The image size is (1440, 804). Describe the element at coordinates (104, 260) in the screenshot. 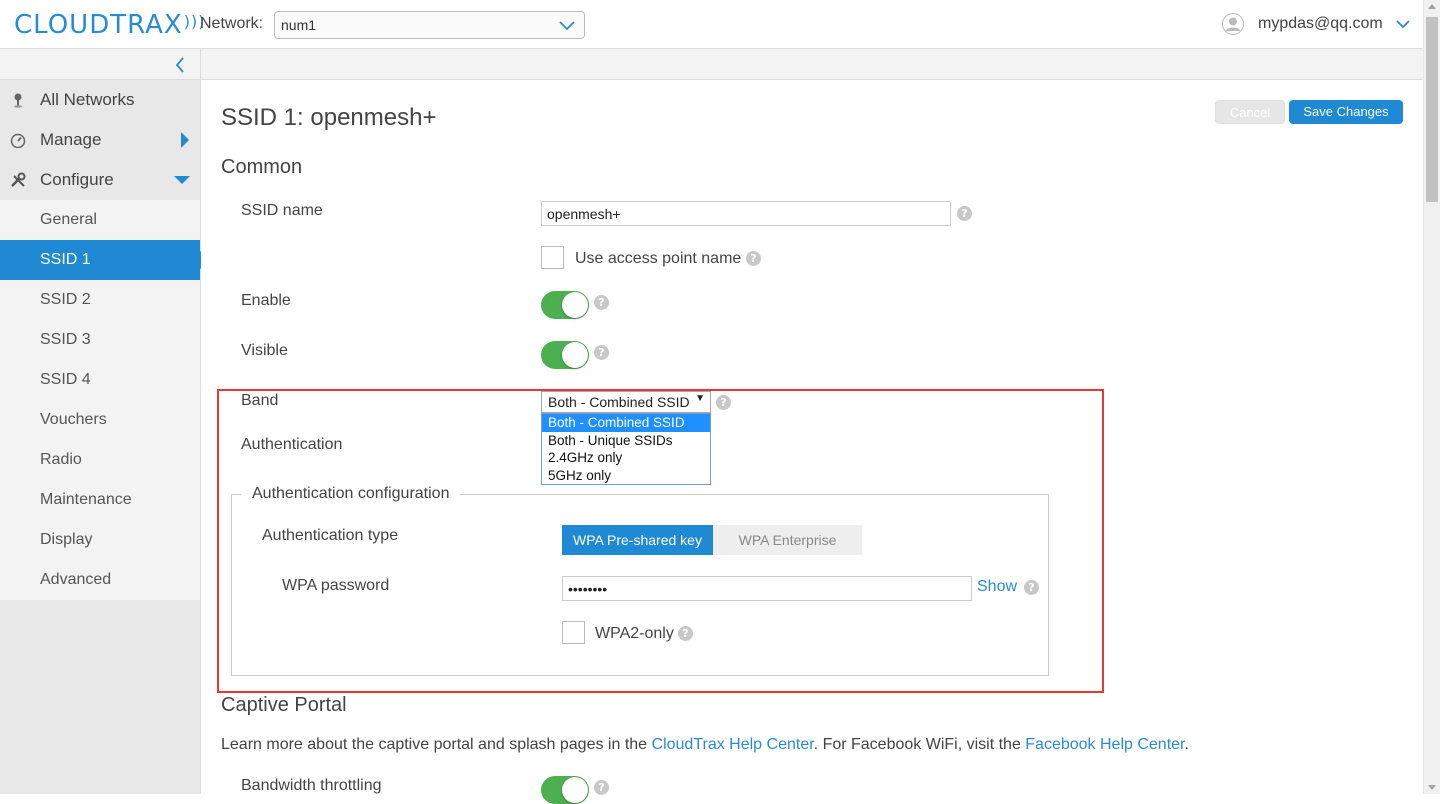

I see `sidebar-item-ssid-1: SSID 1` at that location.